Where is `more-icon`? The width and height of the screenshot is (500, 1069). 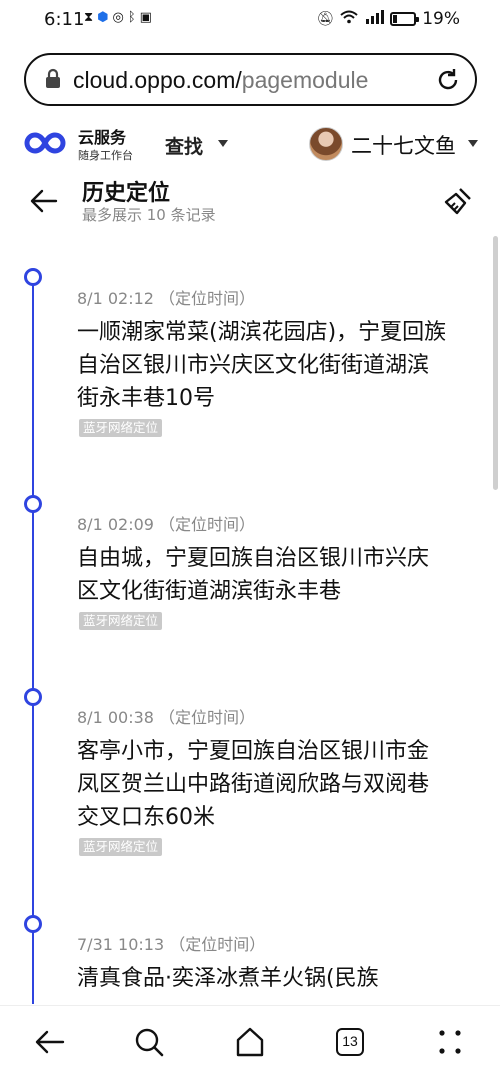
more-icon is located at coordinates (450, 1042).